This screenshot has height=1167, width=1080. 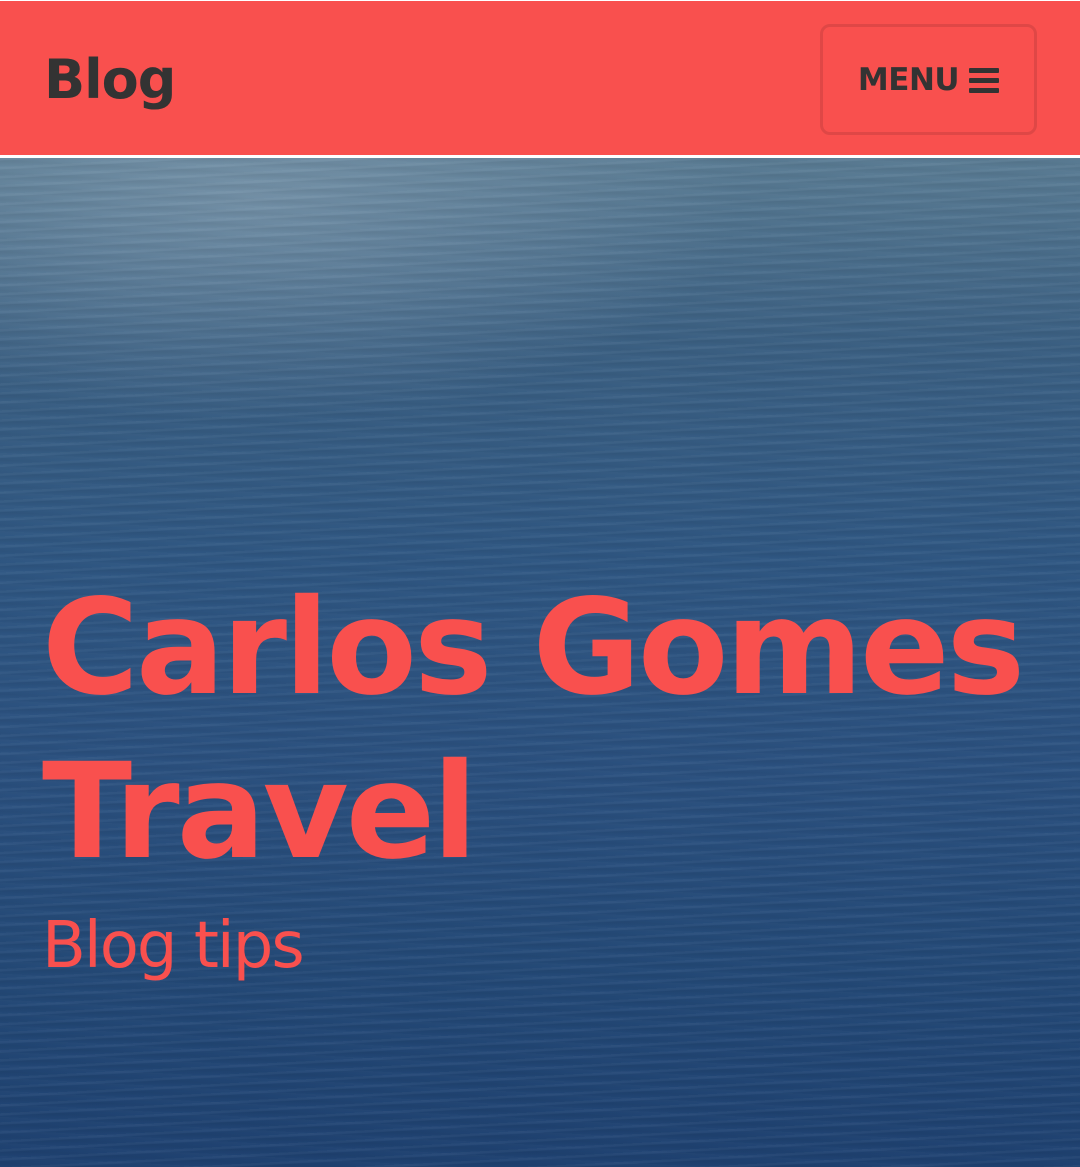 What do you see at coordinates (908, 79) in the screenshot?
I see `menu-label: MENU` at bounding box center [908, 79].